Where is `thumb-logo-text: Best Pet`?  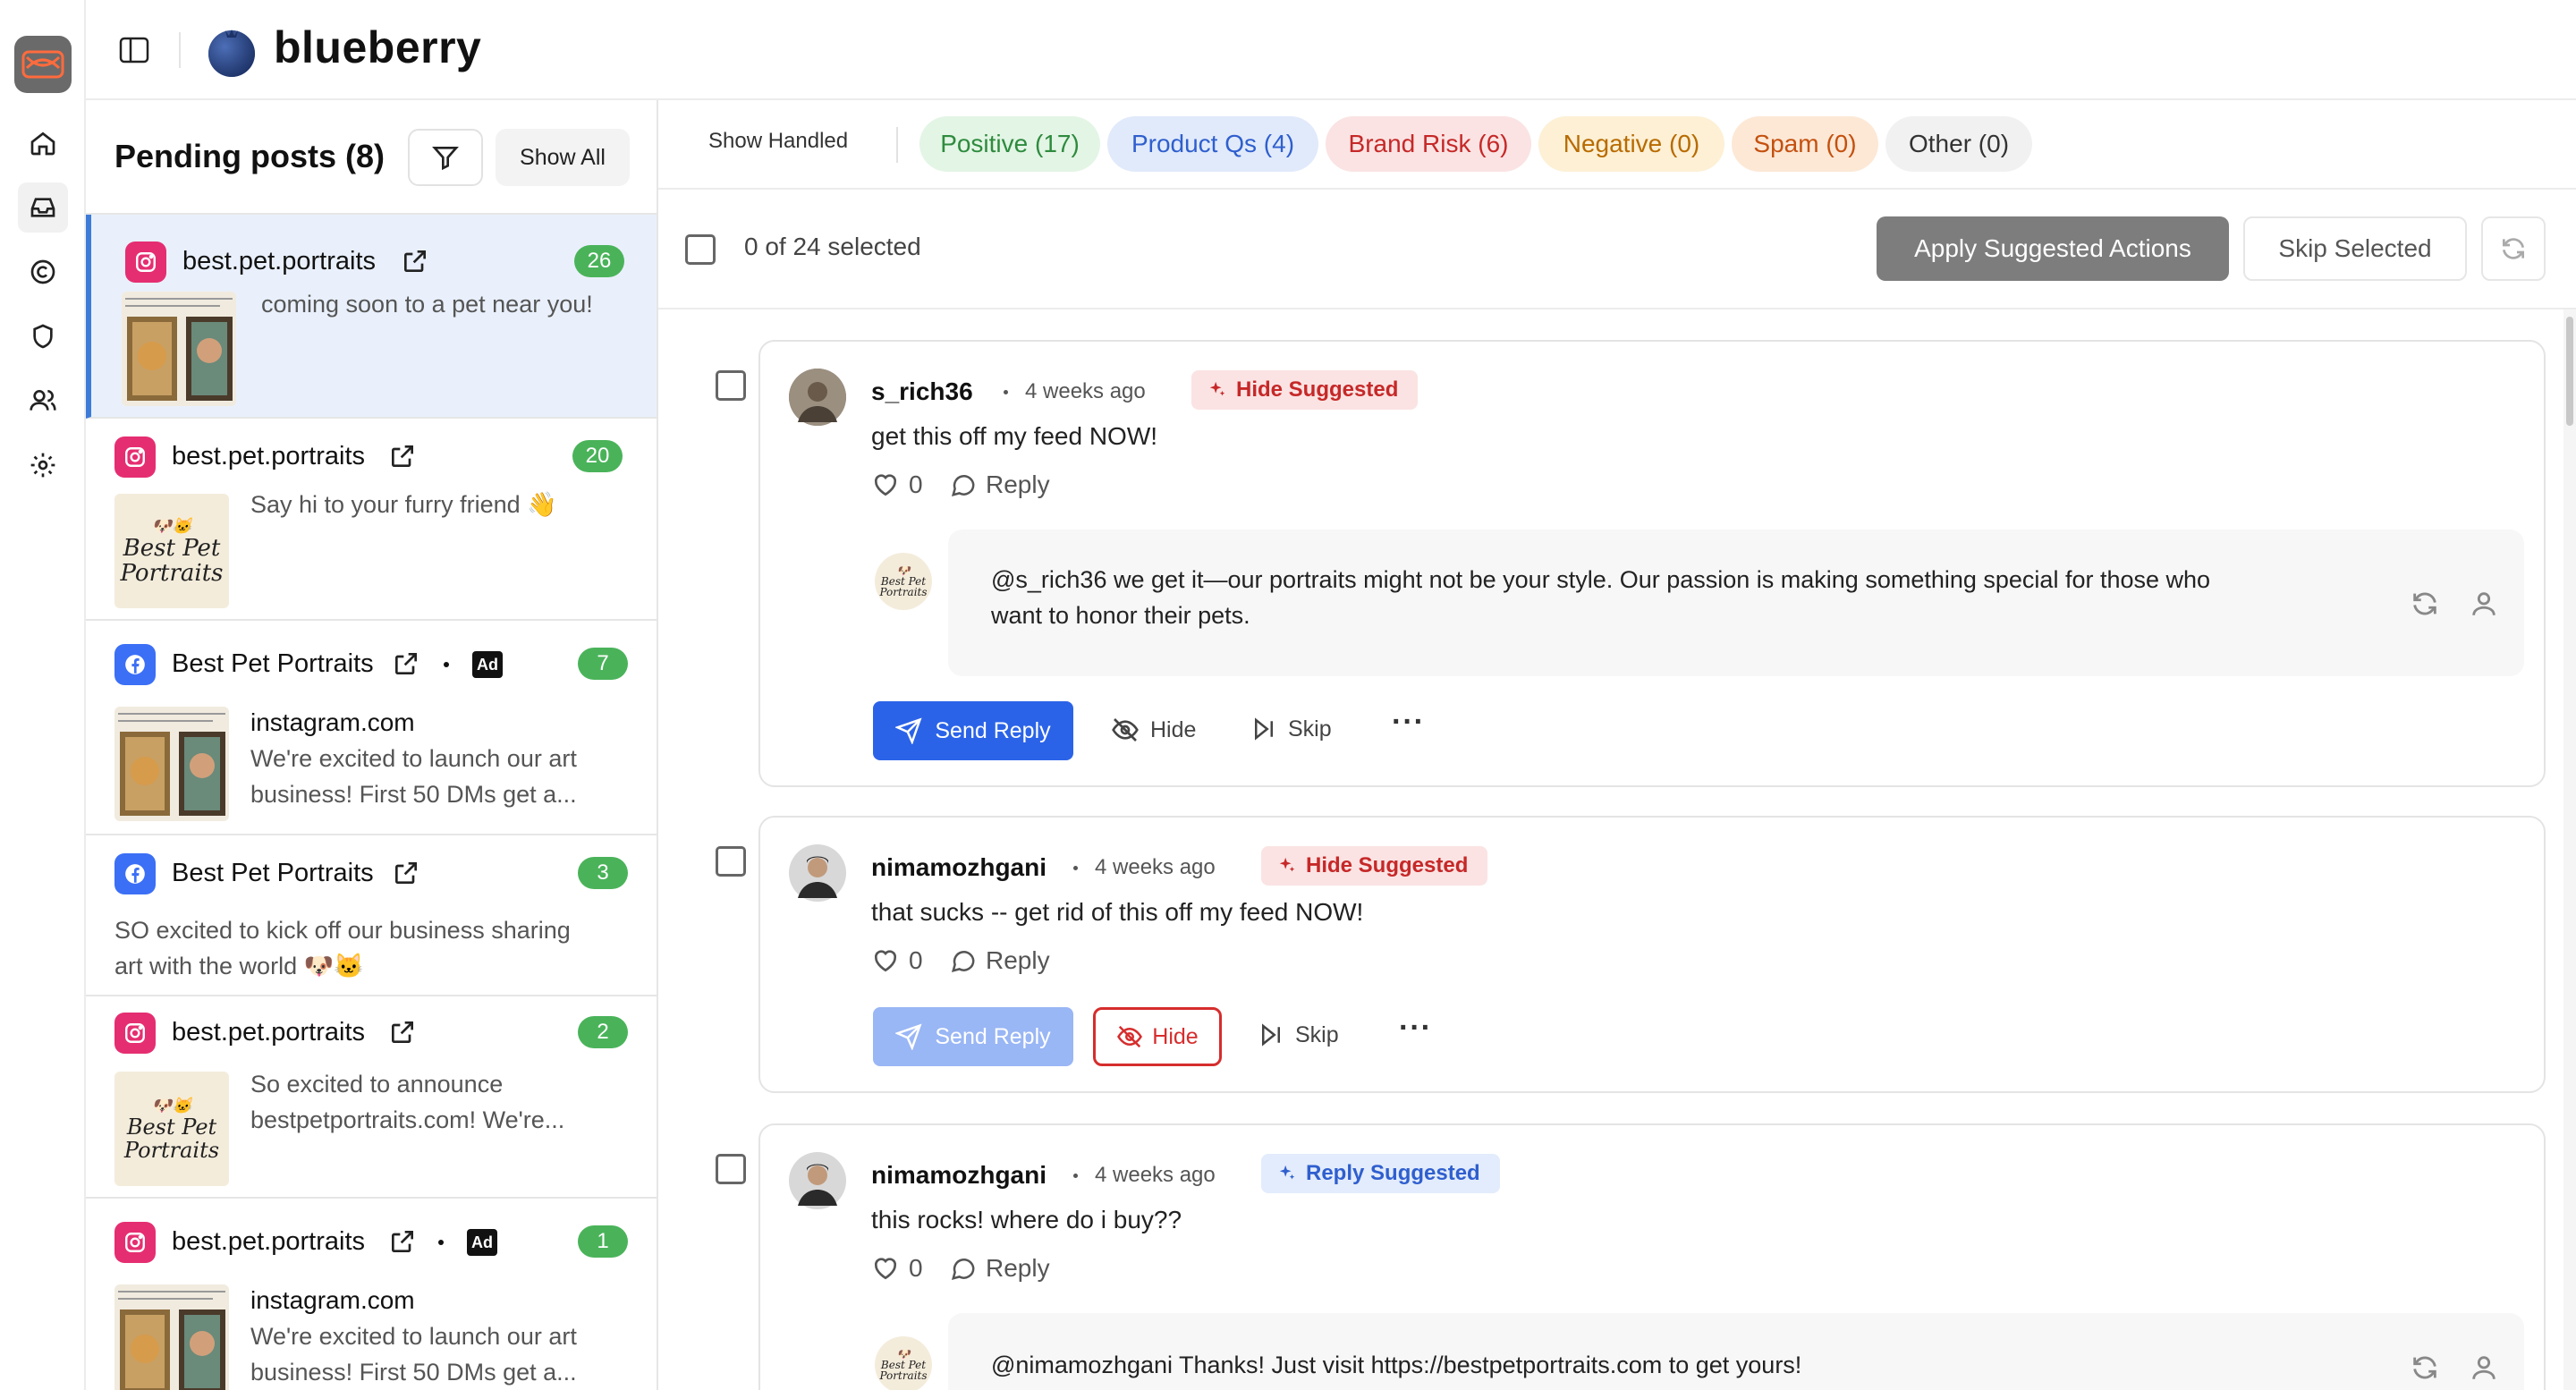
thumb-logo-text: Best Pet is located at coordinates (172, 548).